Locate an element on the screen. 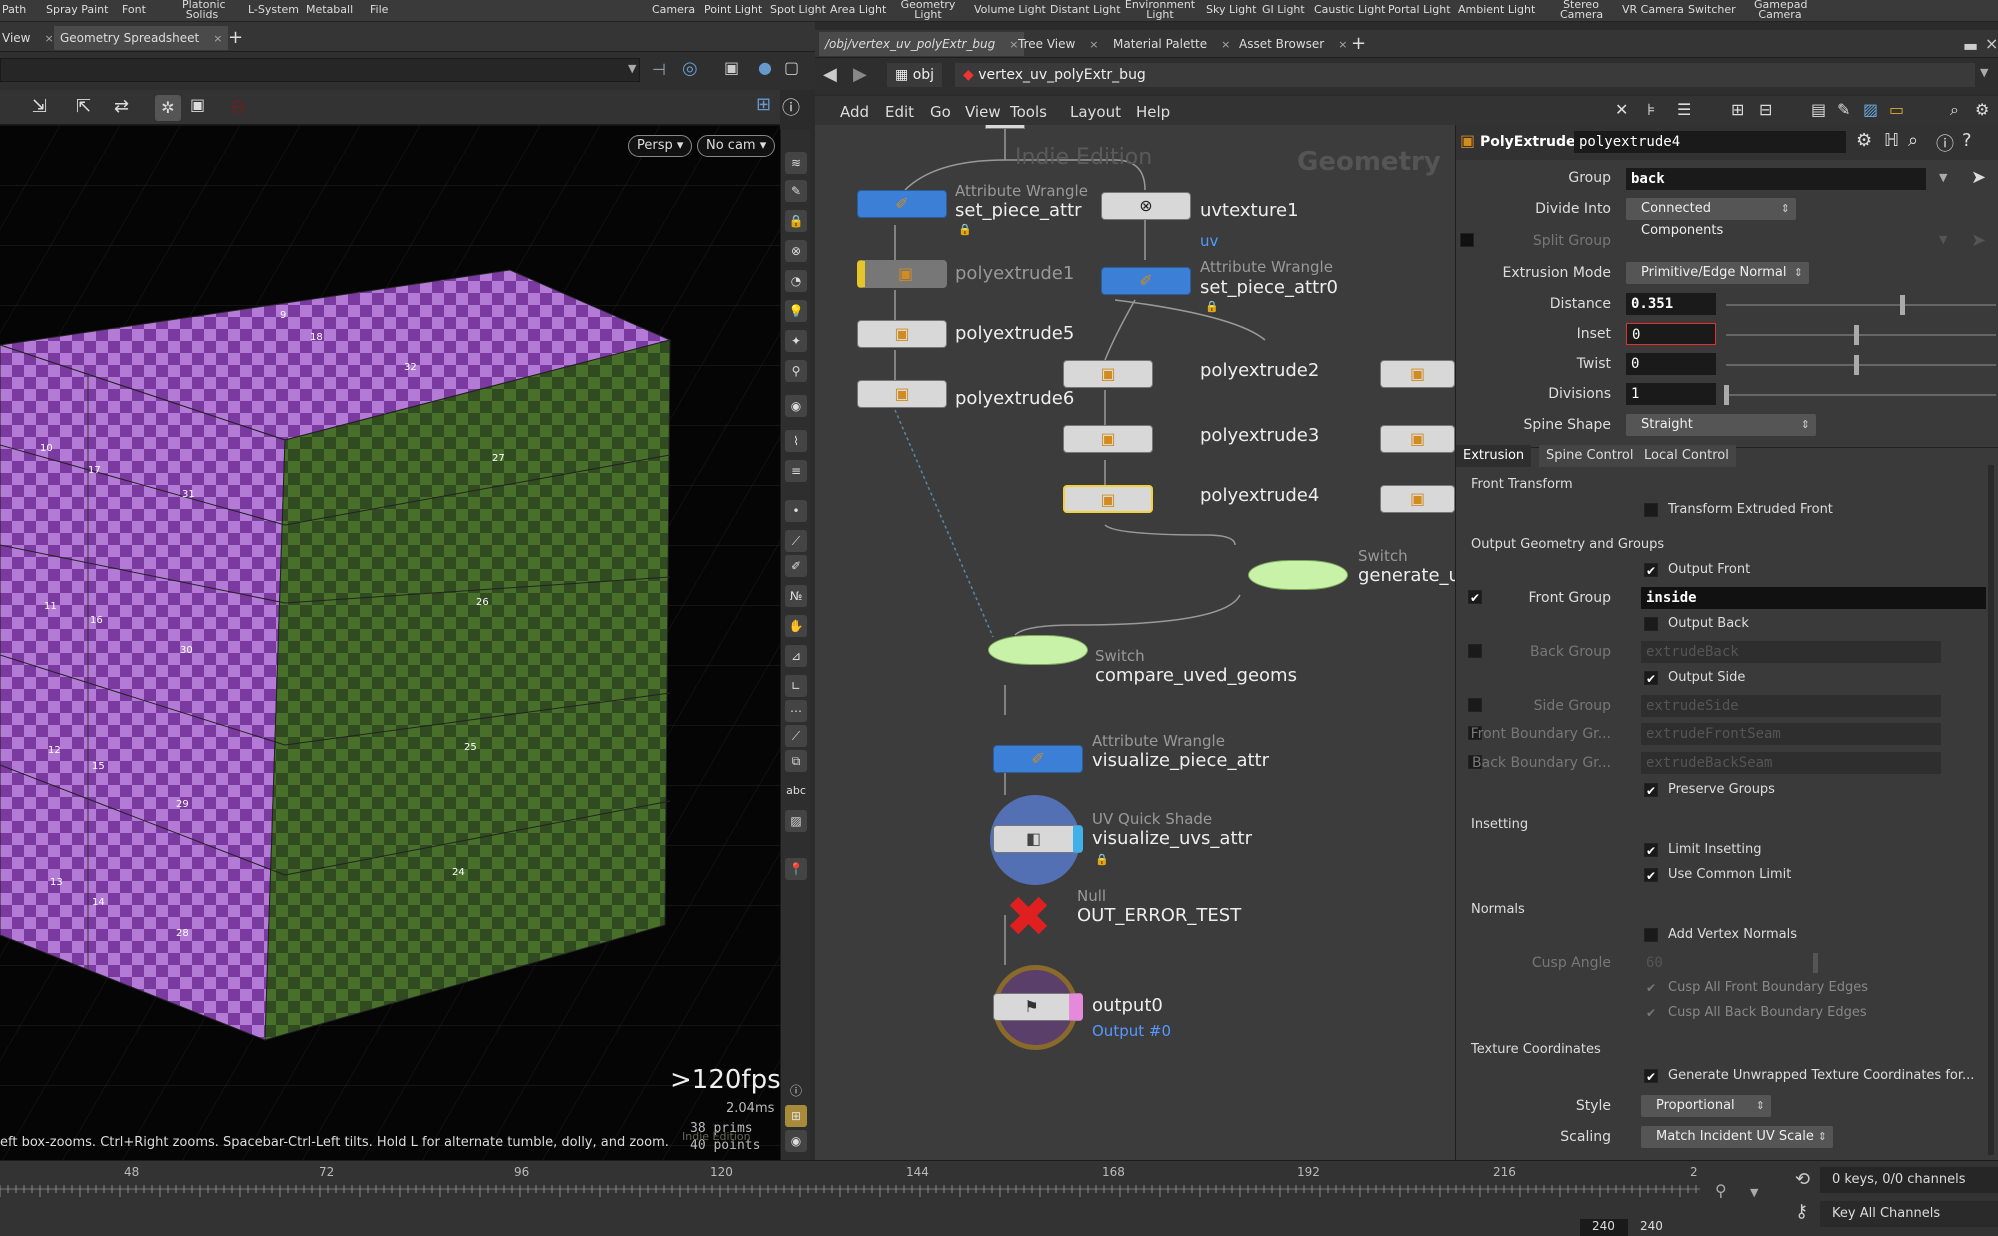 The image size is (1998, 1236). shelf-ambient-light: Ambient Light is located at coordinates (1496, 9).